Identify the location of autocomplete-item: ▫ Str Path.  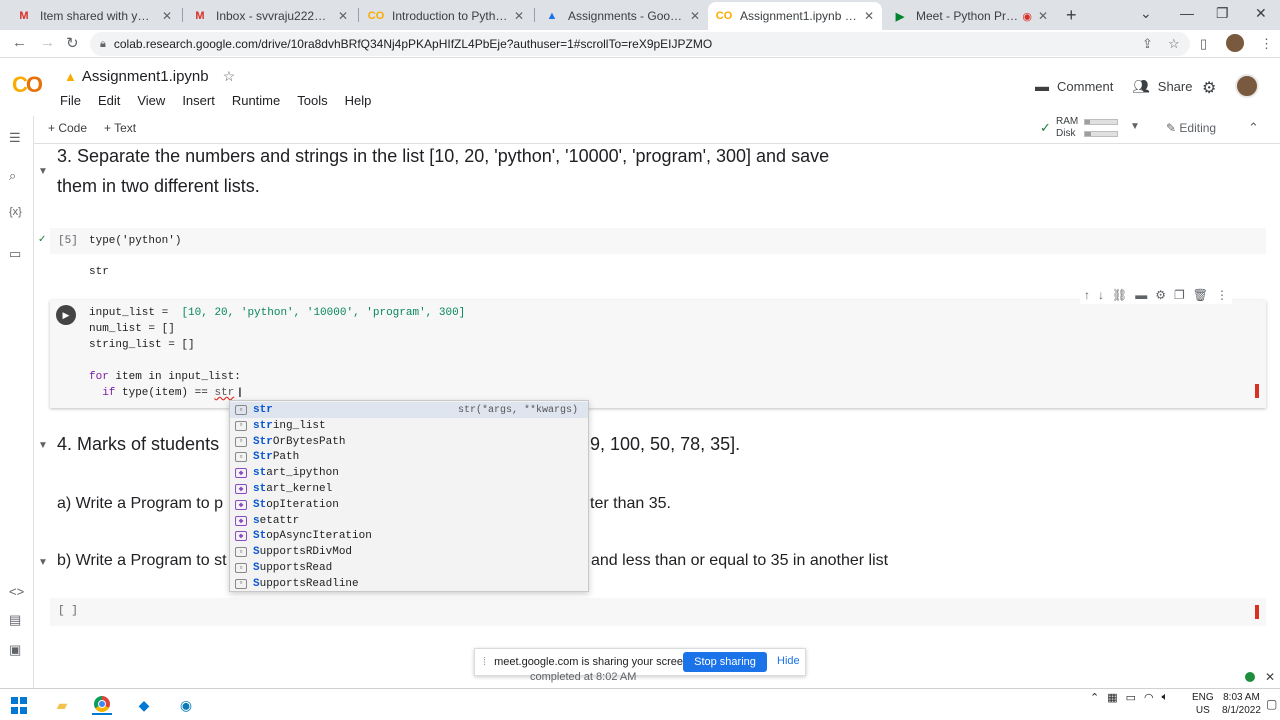
(409, 457).